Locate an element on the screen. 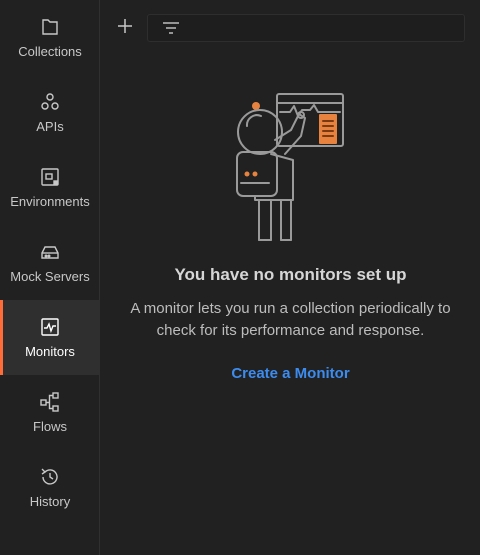  sidebar-item-history: History is located at coordinates (50, 487).